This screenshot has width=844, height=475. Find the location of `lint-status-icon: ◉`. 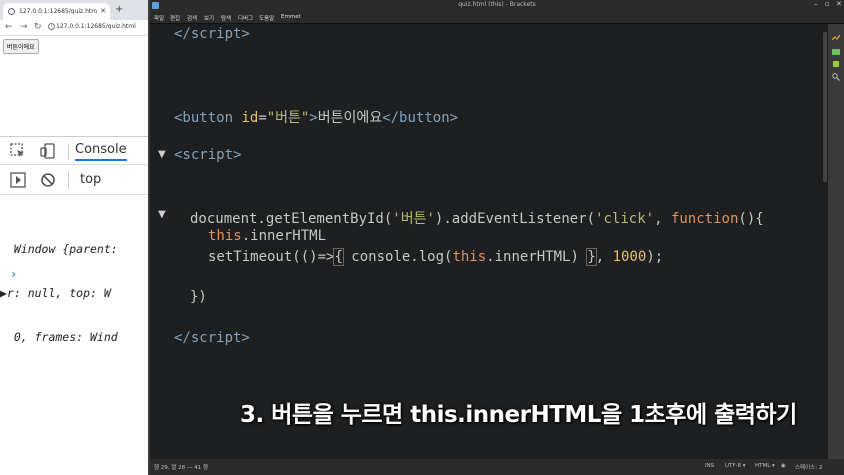

lint-status-icon: ◉ is located at coordinates (783, 466).